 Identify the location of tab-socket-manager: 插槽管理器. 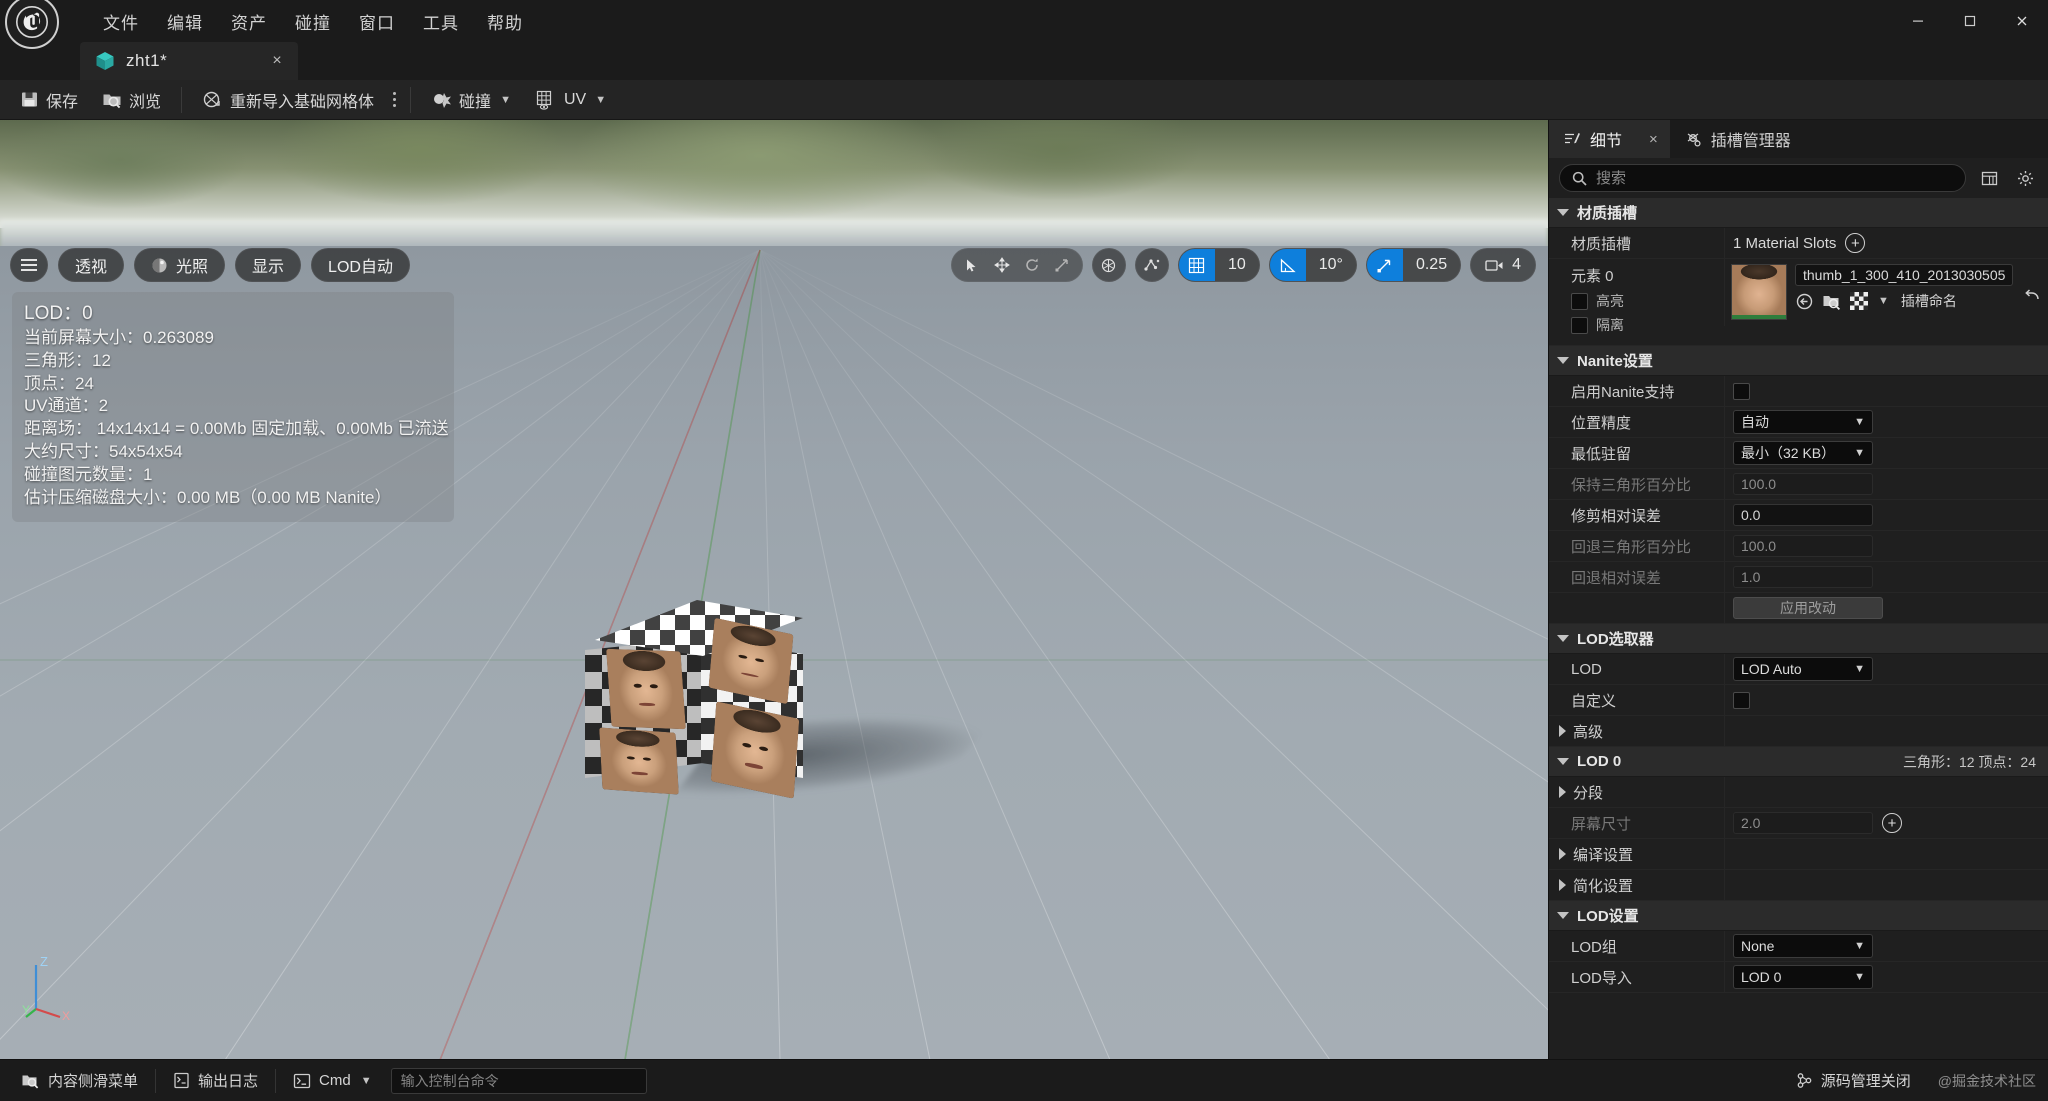
(1736, 139).